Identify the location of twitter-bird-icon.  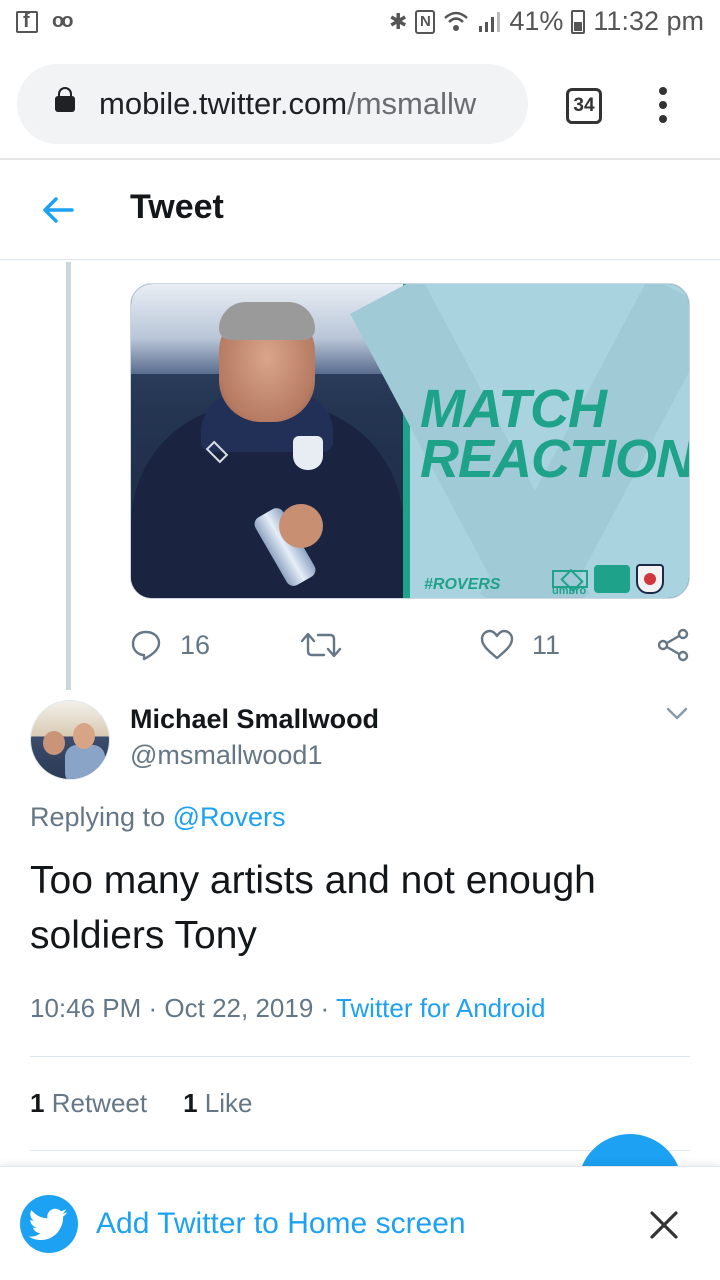
(49, 1224).